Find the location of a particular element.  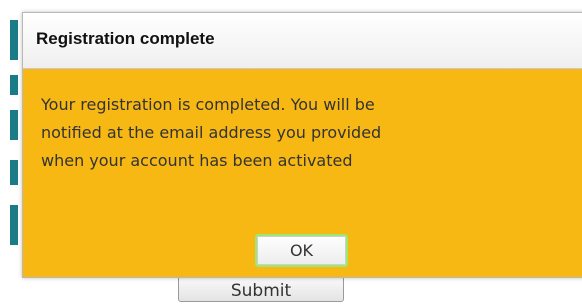

dialog-message-line: when your account has been activated is located at coordinates (197, 160).